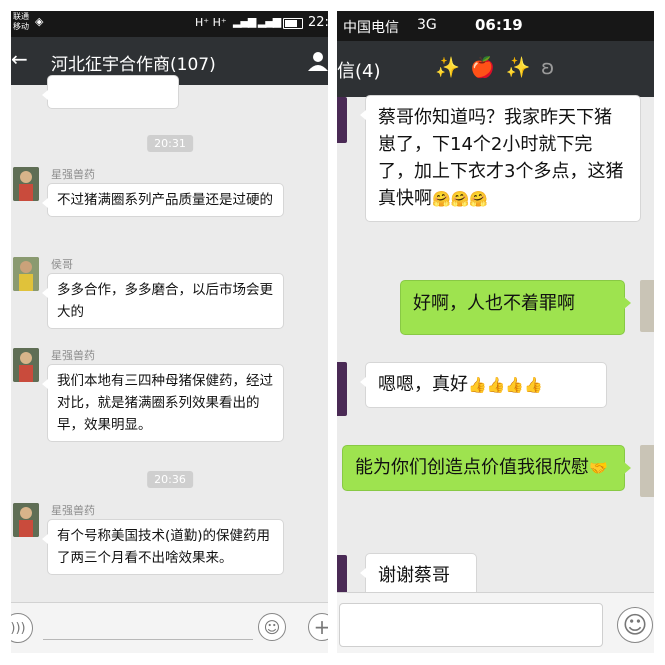  I want to click on message-bubble: 我们本地有三四种母猪保健药，经过对比，就是猪满圈系列效果看出的早，效果明显。, so click(163, 403).